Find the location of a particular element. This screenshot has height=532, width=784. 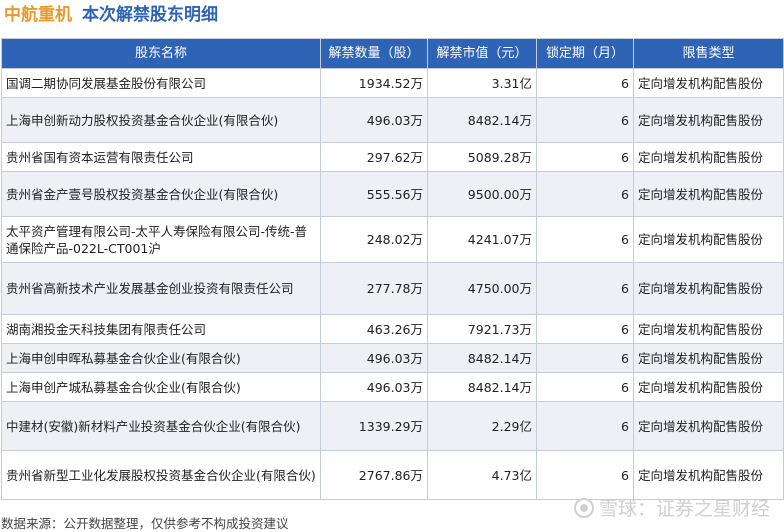

cell-quantity: 1934.52万 is located at coordinates (374, 83).